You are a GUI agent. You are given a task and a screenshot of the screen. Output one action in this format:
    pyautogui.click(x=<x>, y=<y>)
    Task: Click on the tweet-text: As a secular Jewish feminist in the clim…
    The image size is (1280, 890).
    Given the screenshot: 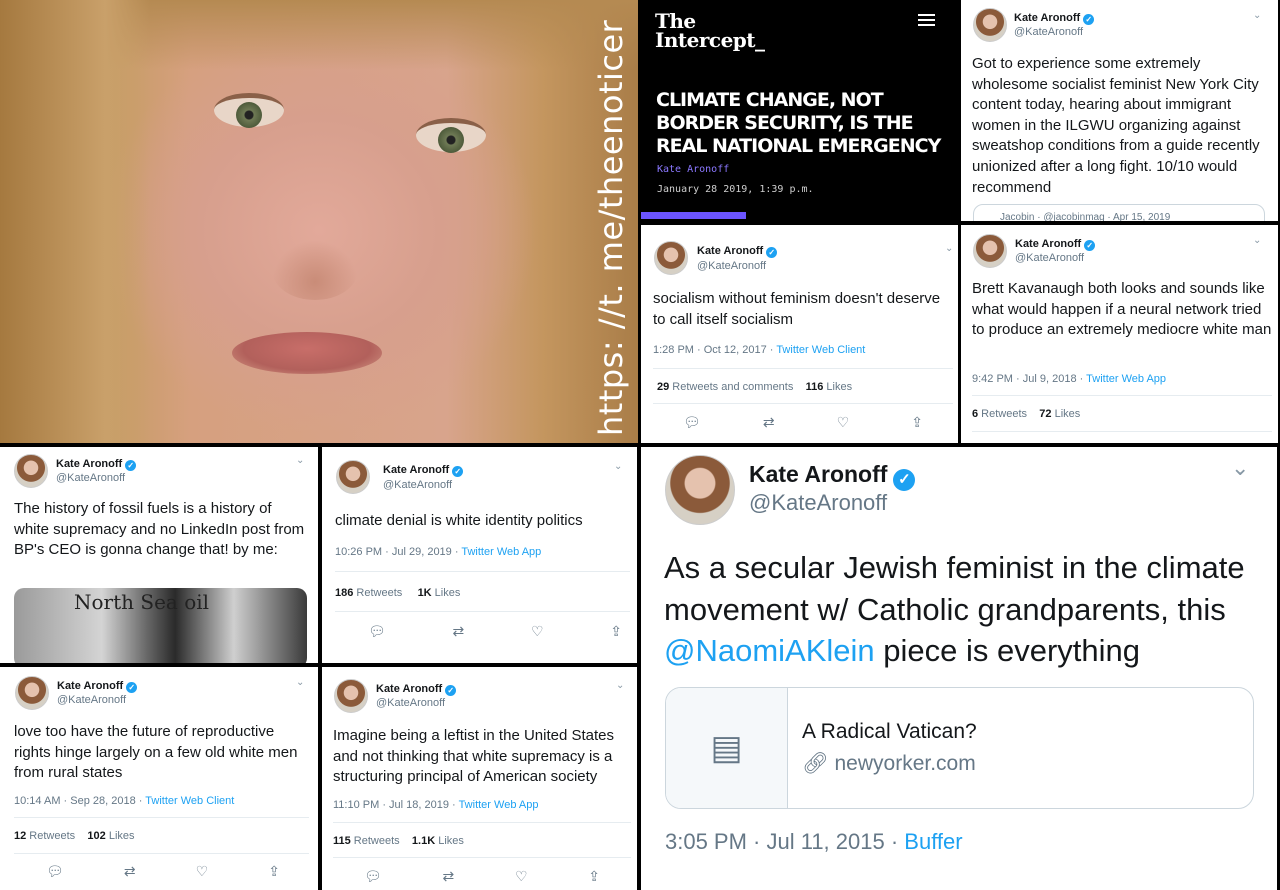 What is the action you would take?
    pyautogui.click(x=954, y=609)
    